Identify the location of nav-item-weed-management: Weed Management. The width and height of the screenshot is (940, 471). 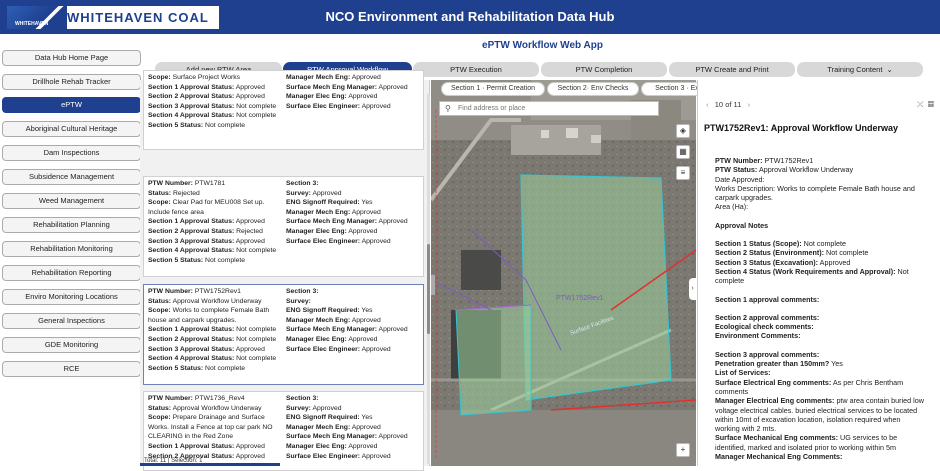
(71, 201).